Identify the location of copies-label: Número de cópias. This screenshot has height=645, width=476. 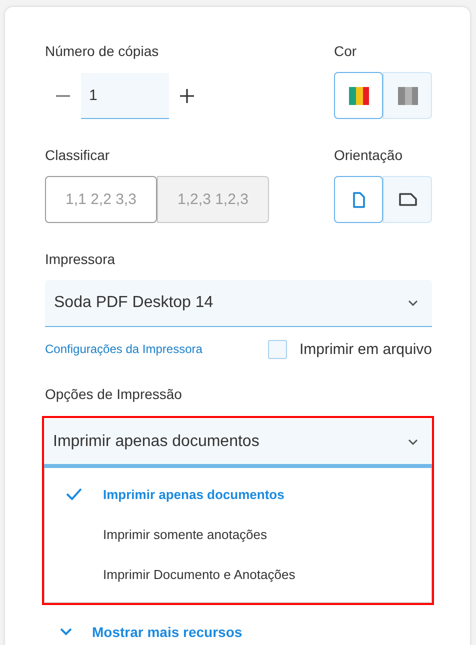
(102, 51).